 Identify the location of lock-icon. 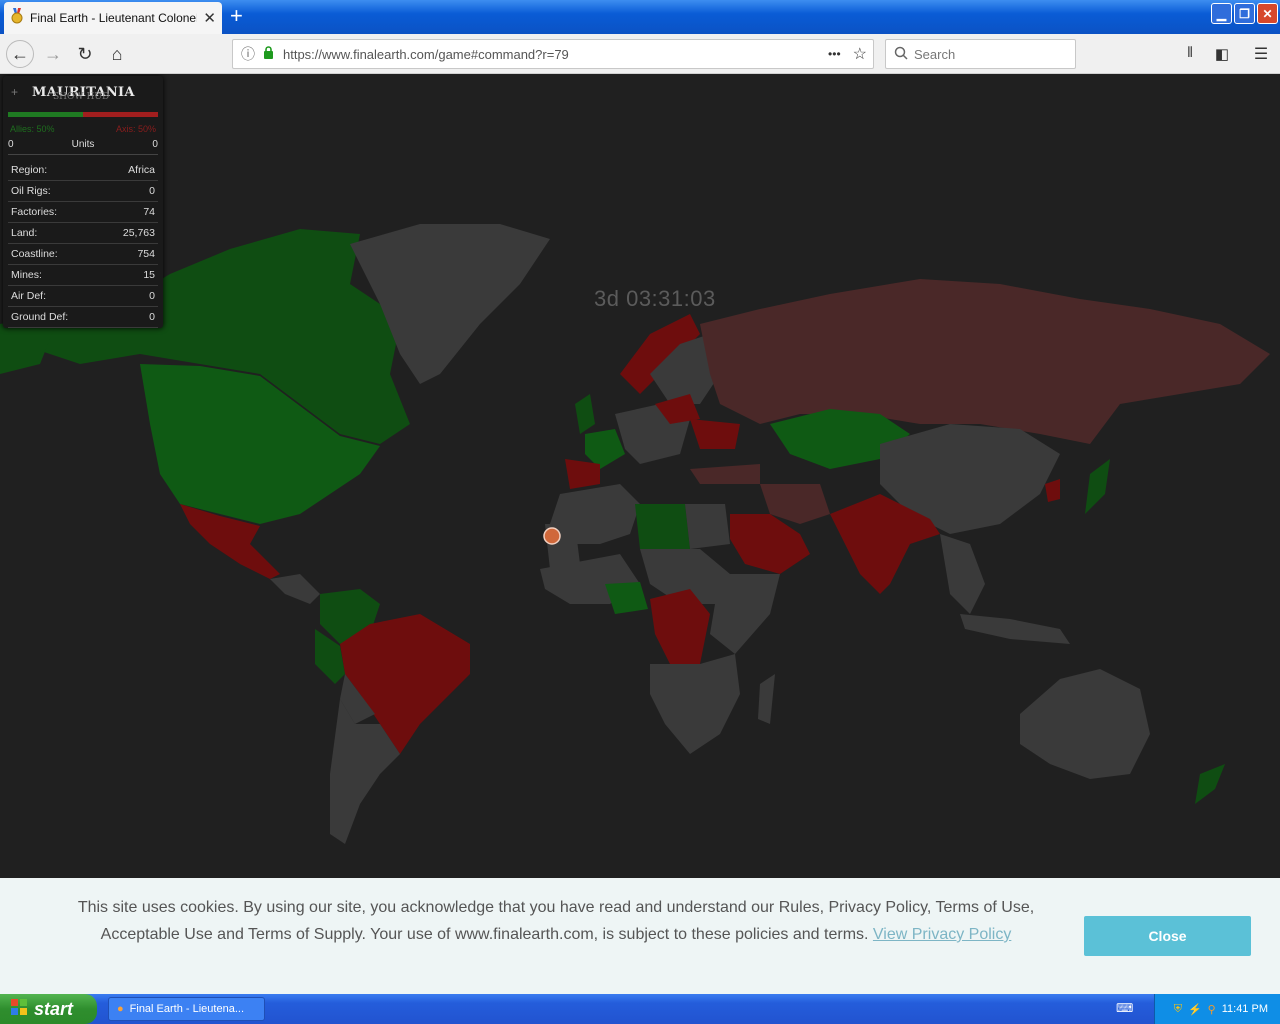
(268, 54).